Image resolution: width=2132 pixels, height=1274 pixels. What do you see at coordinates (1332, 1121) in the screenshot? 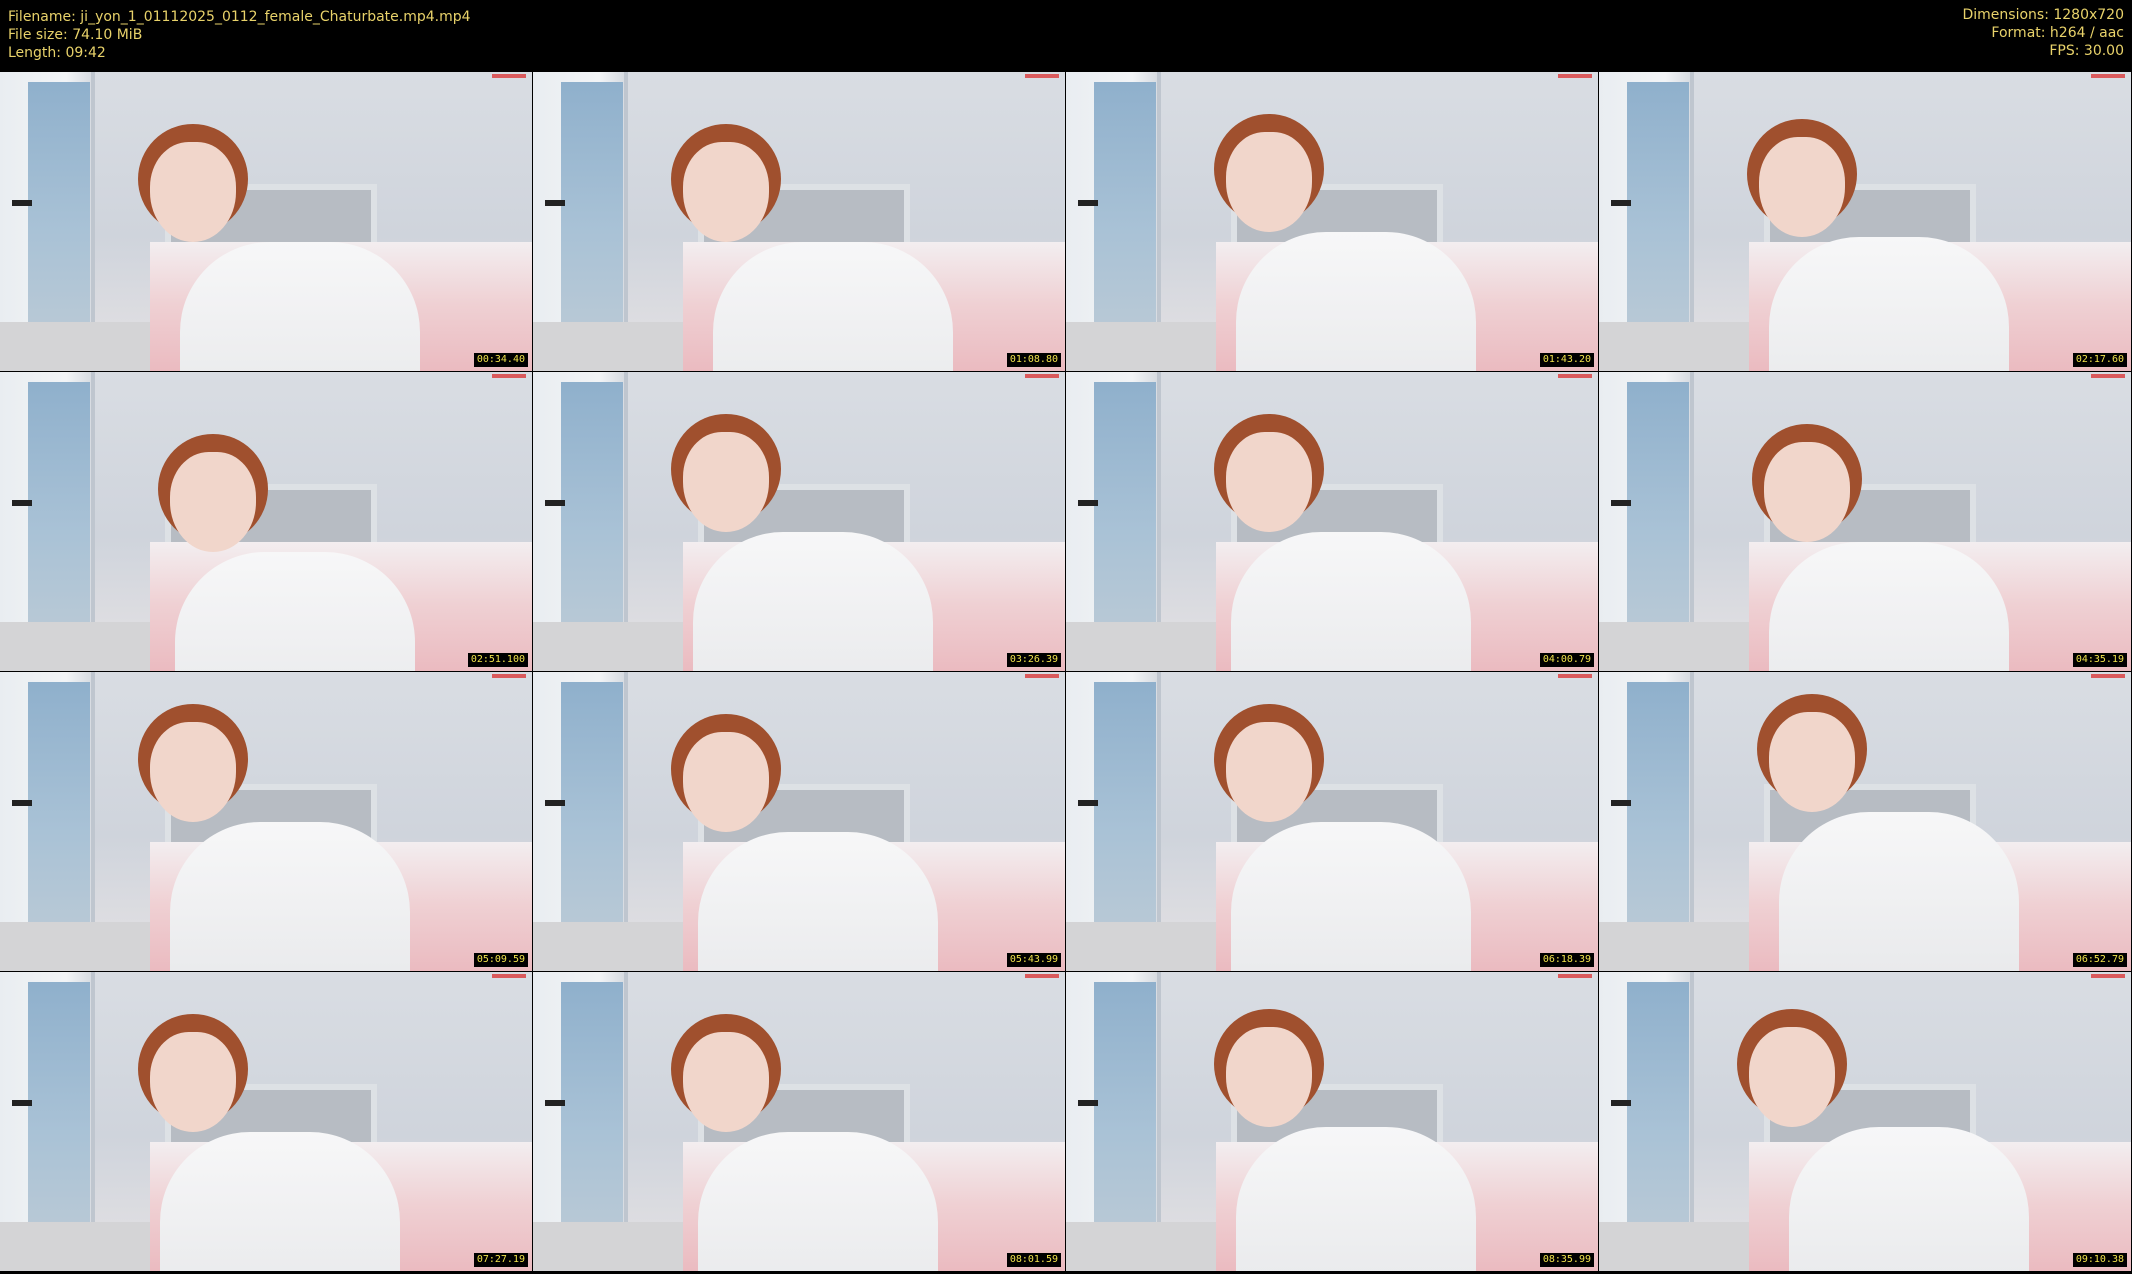
I see `video-frame-thumbnail: 08:35.99` at bounding box center [1332, 1121].